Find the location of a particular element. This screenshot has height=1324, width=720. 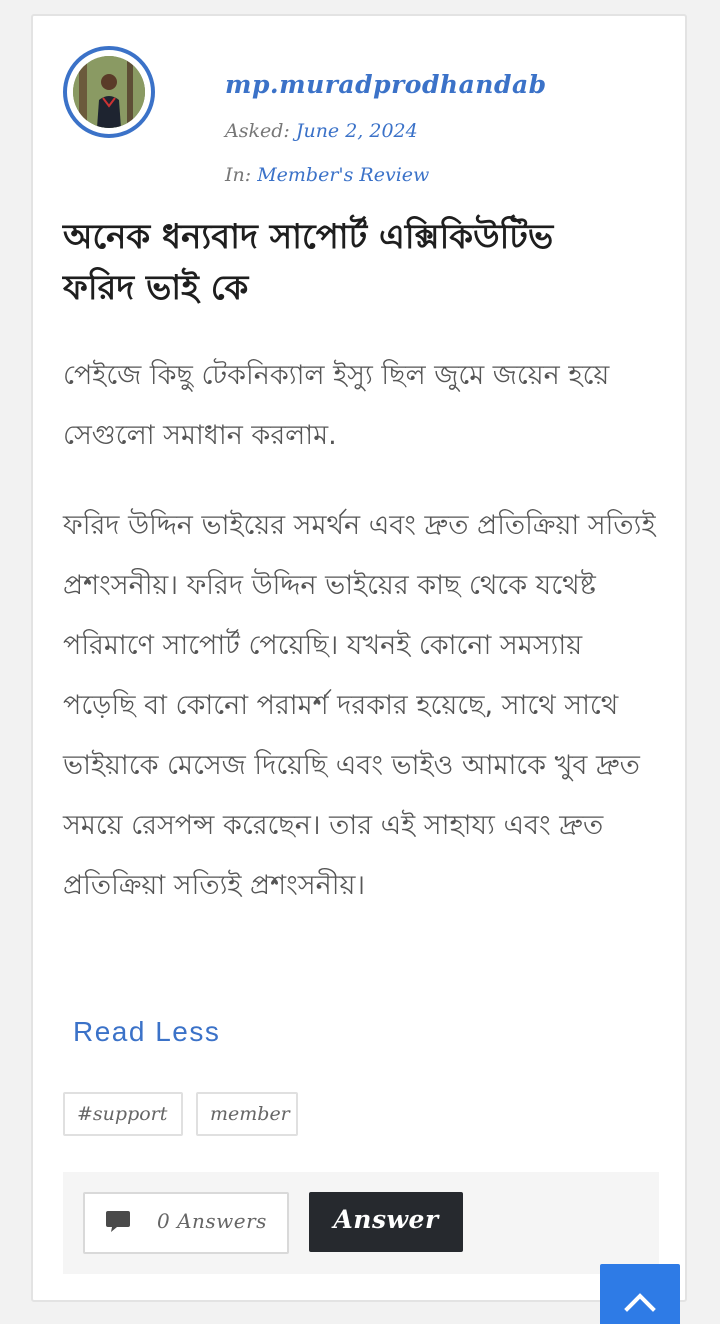

asked-date-line: Asked: June 2, 2024 is located at coordinates (321, 131).